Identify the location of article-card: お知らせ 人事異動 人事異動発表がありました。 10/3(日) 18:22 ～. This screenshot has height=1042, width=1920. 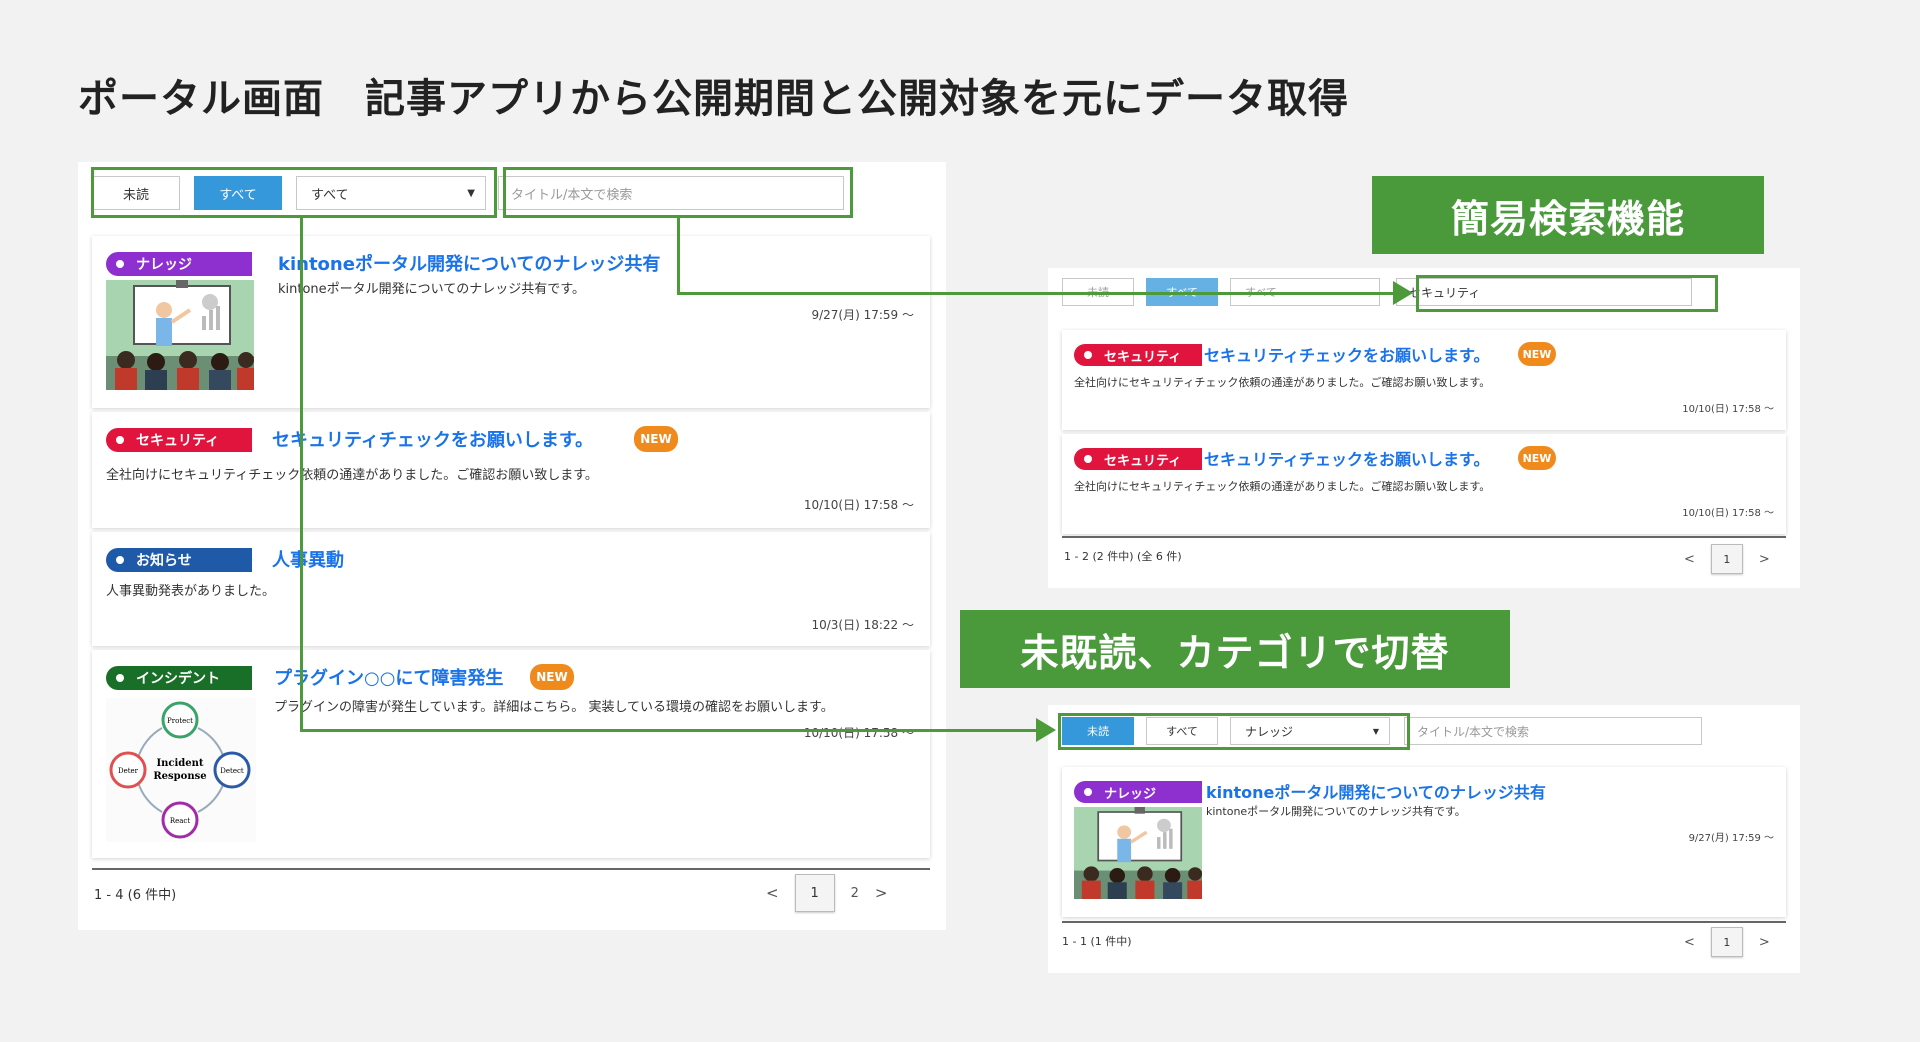
(511, 589).